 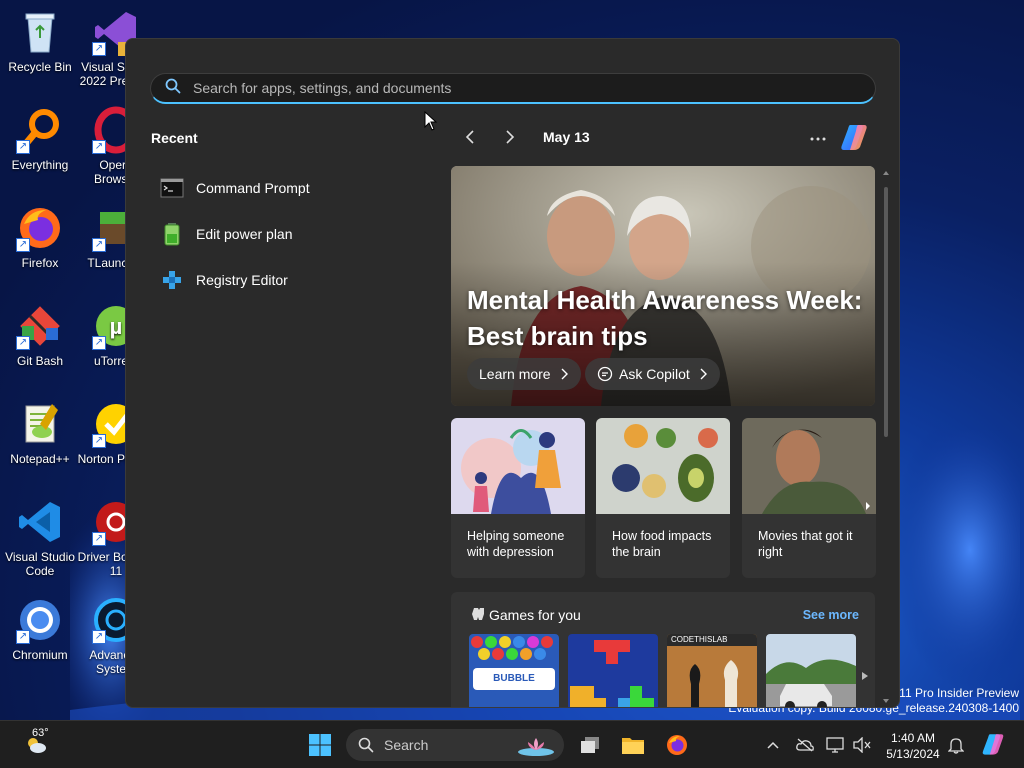 I want to click on ask-copilot-button: Ask Copilot, so click(x=652, y=374).